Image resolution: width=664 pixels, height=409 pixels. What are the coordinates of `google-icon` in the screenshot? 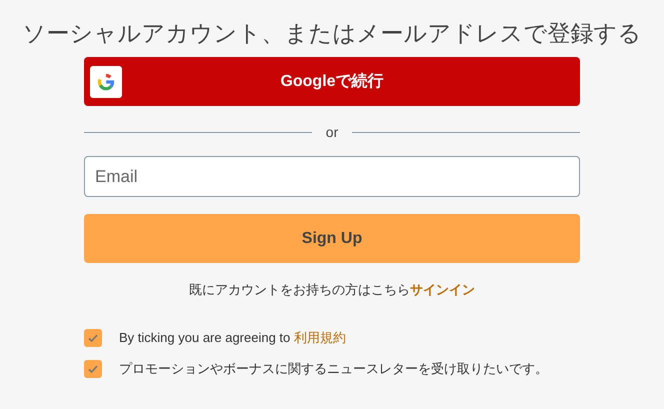 It's located at (106, 82).